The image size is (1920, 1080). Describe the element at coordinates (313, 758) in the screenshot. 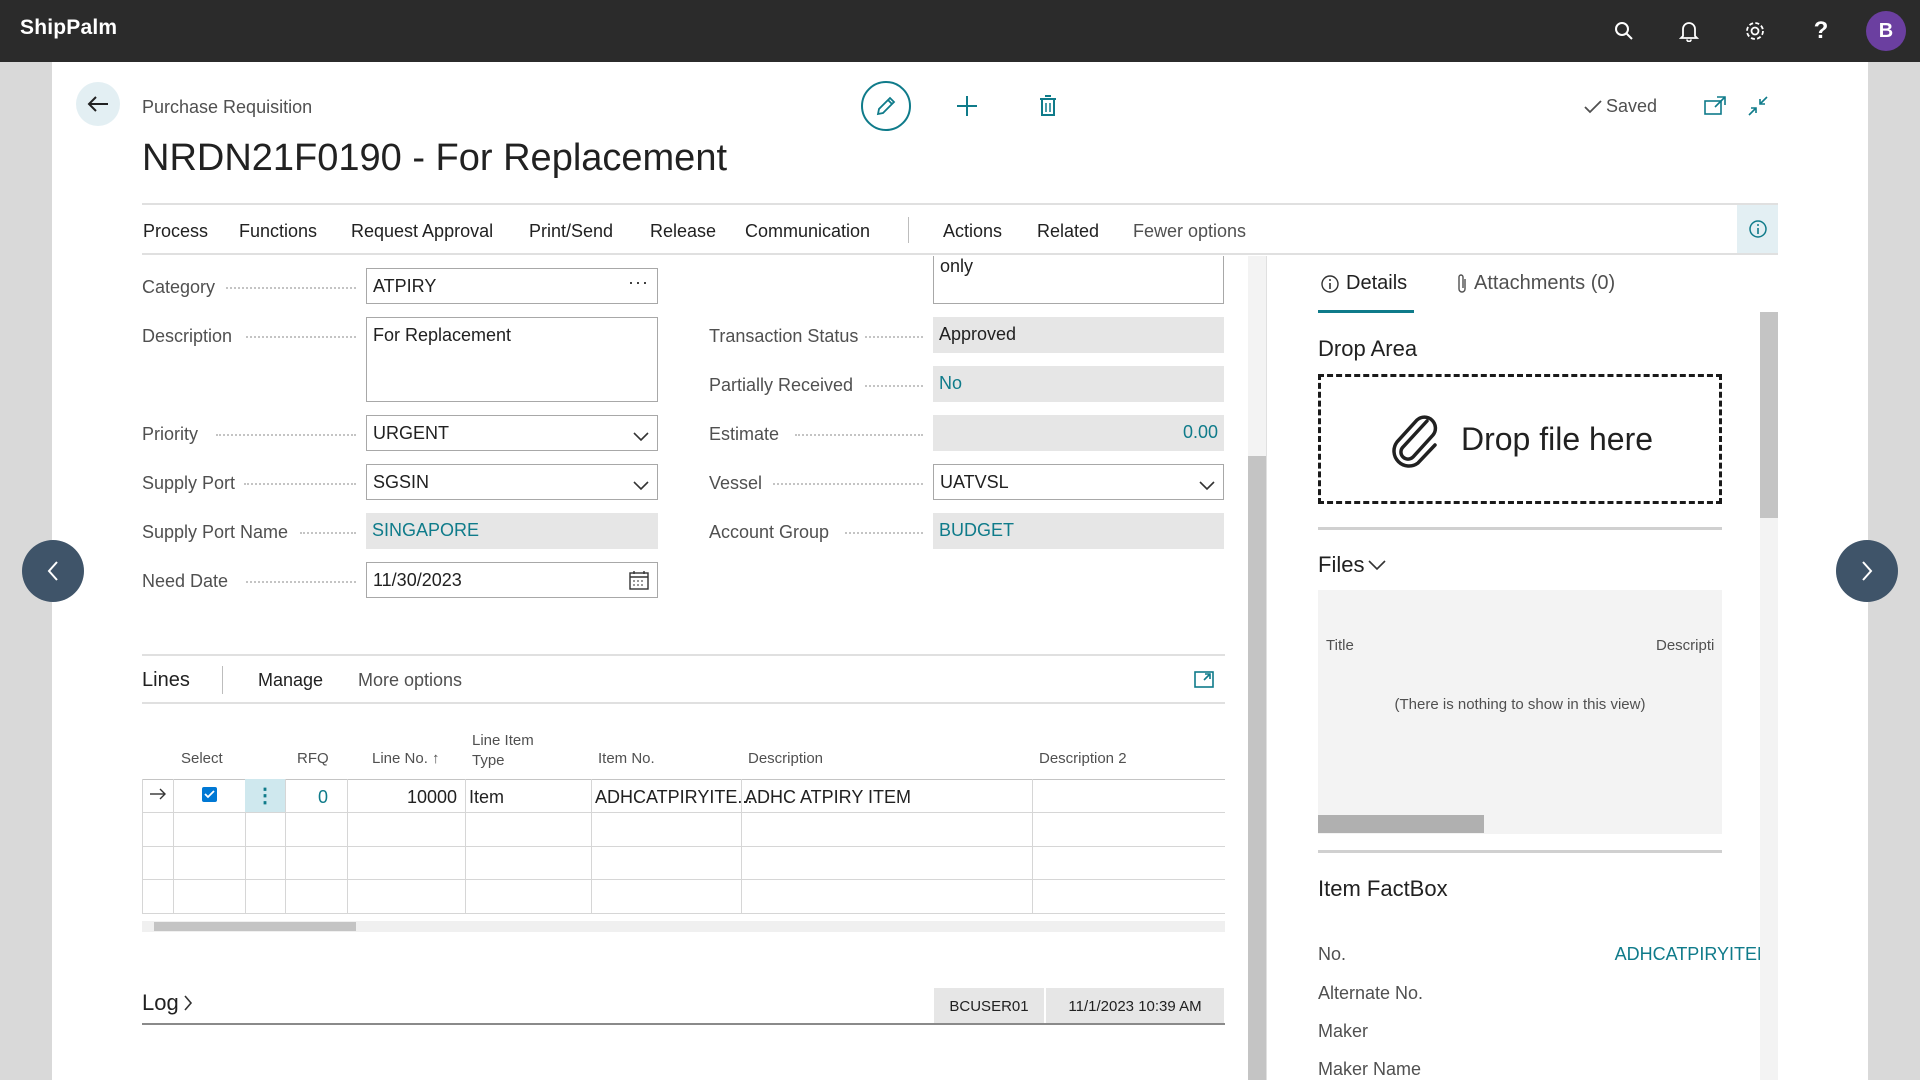

I see `col-rfq: RFQ` at that location.